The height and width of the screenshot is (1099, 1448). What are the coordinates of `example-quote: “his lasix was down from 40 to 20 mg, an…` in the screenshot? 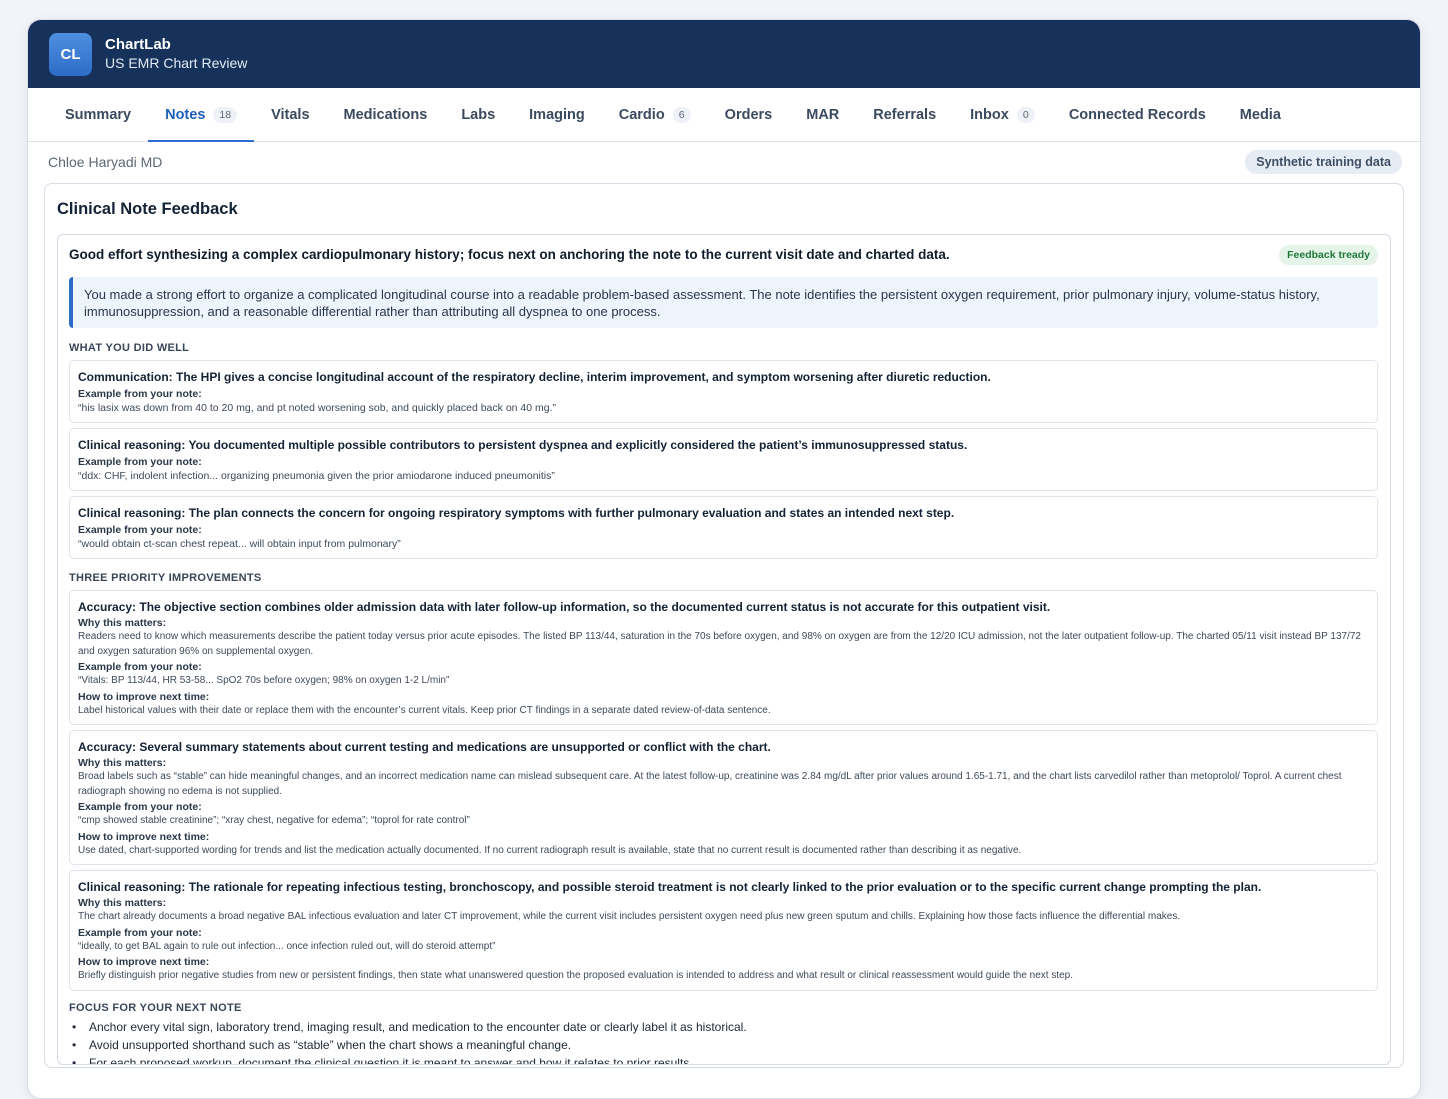 It's located at (317, 408).